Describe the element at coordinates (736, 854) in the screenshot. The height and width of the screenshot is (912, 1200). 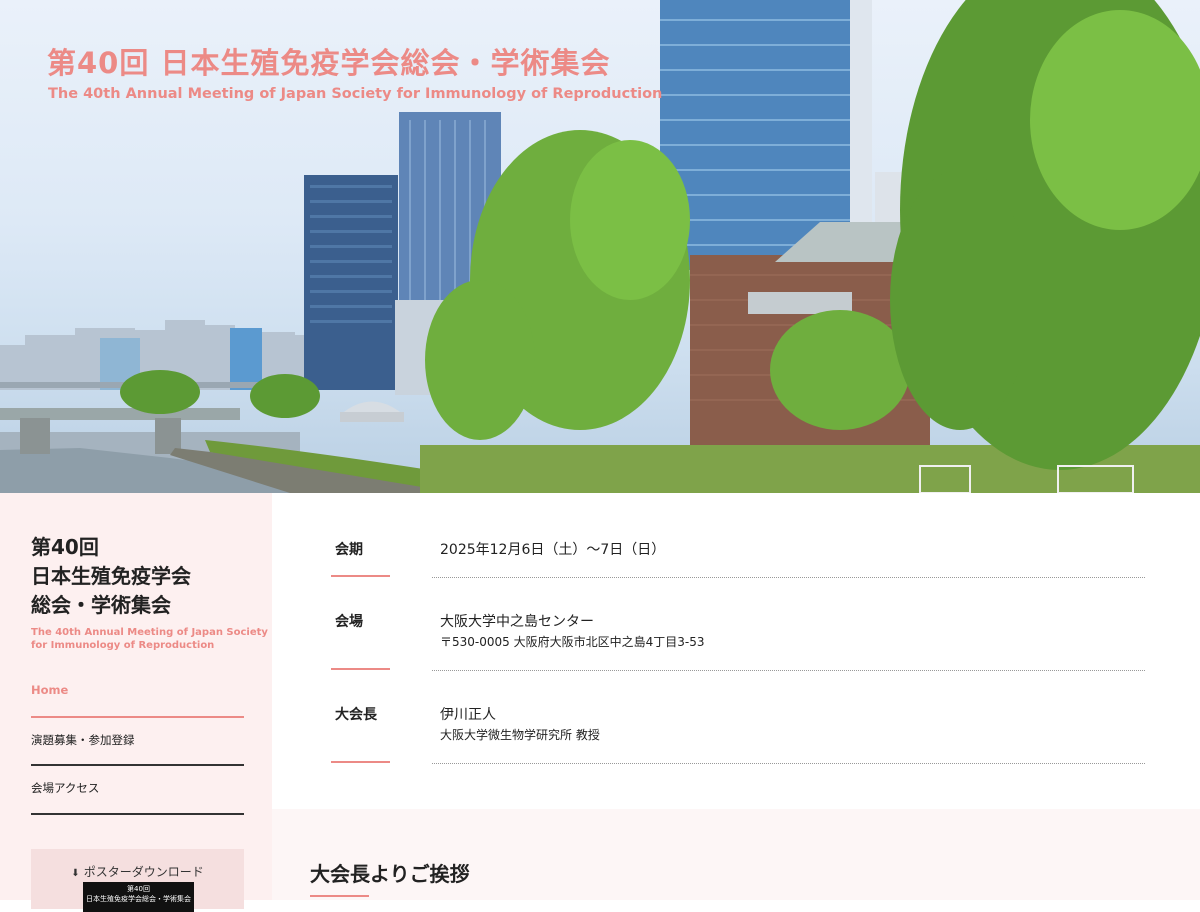
I see `greeting-section: 大会長よりご挨拶` at that location.